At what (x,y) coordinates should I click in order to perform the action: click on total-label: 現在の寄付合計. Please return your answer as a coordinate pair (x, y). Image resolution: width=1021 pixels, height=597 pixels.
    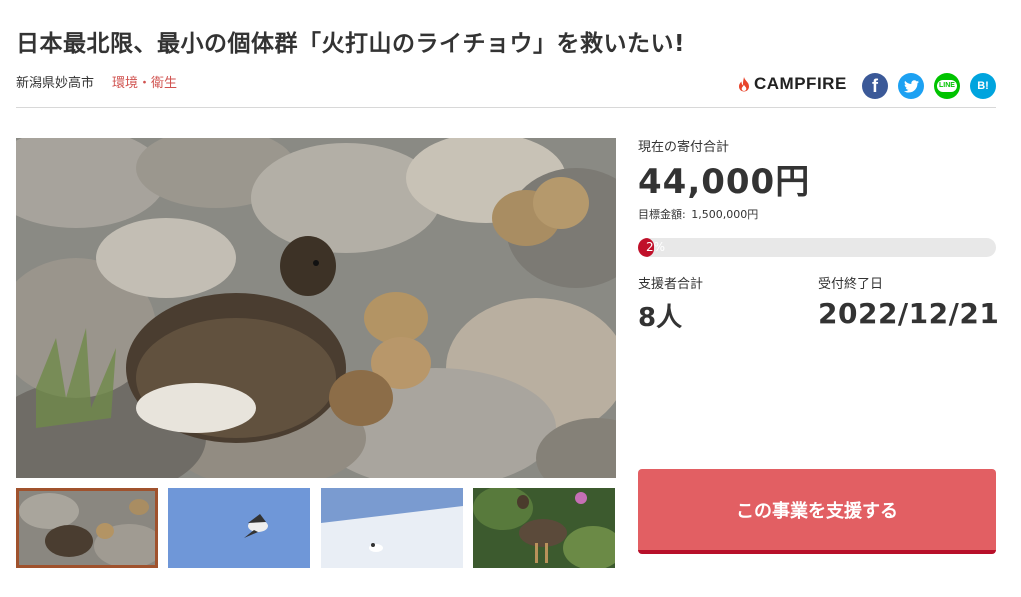
    Looking at the image, I should click on (684, 147).